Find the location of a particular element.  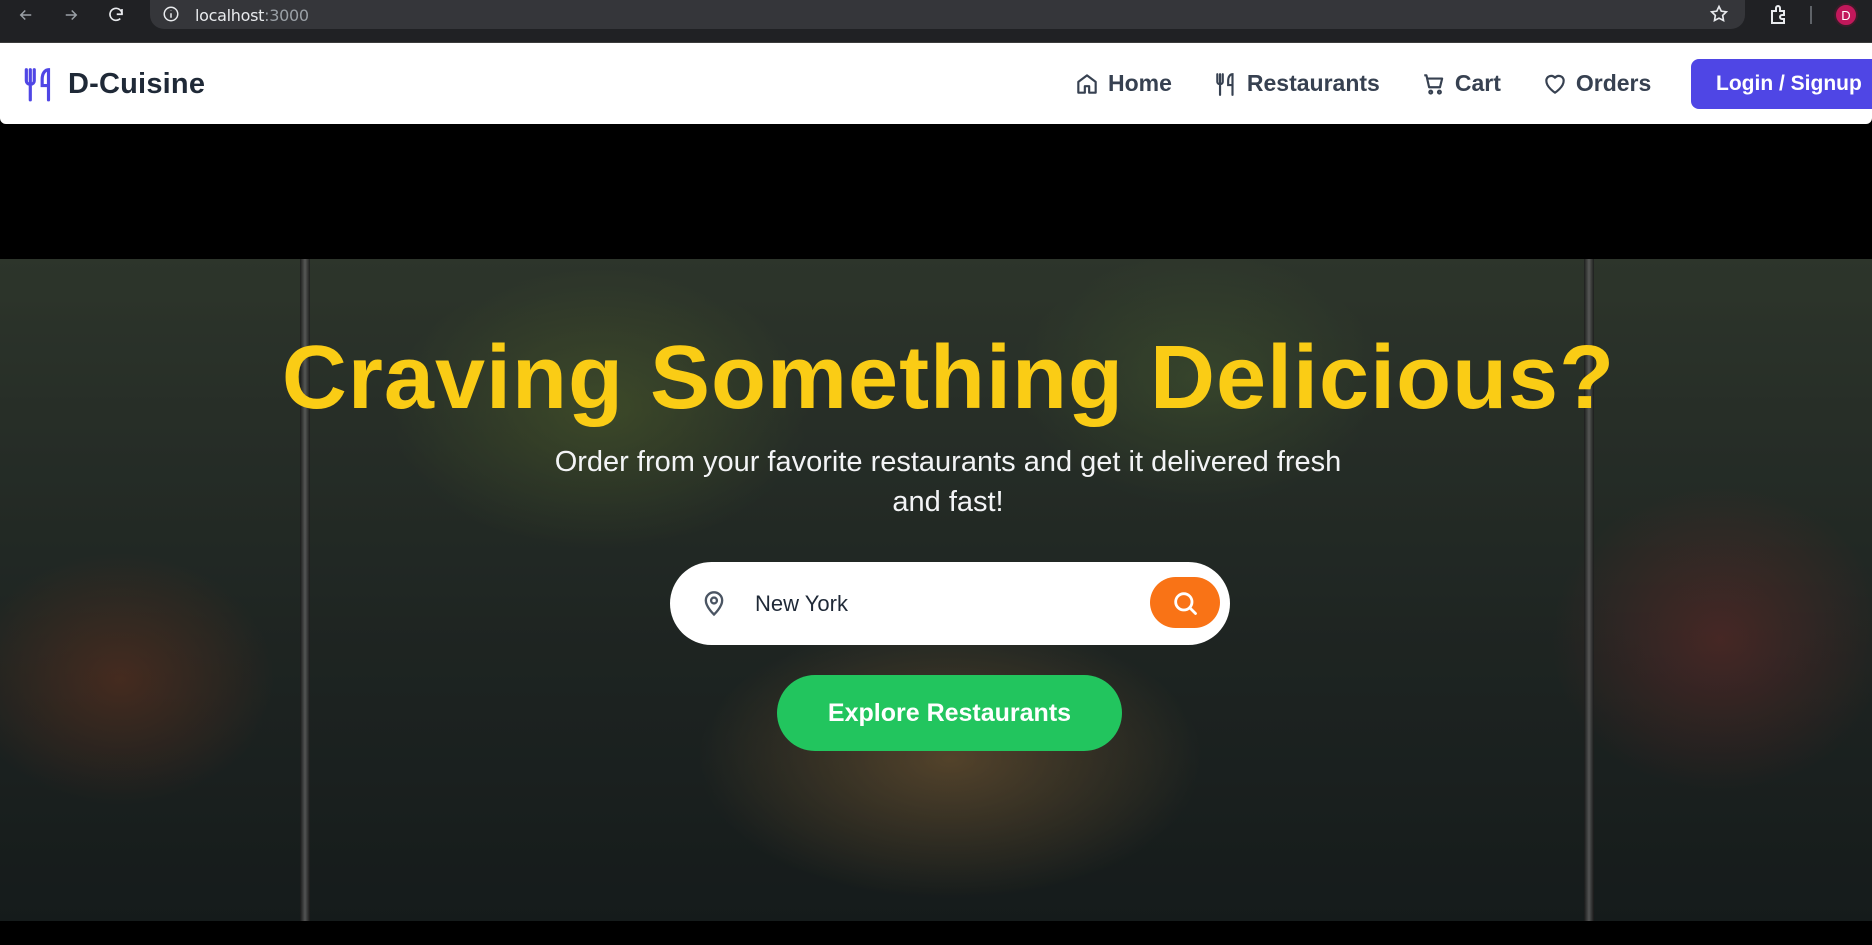

brand-logo: D-Cuisine is located at coordinates (112, 84).